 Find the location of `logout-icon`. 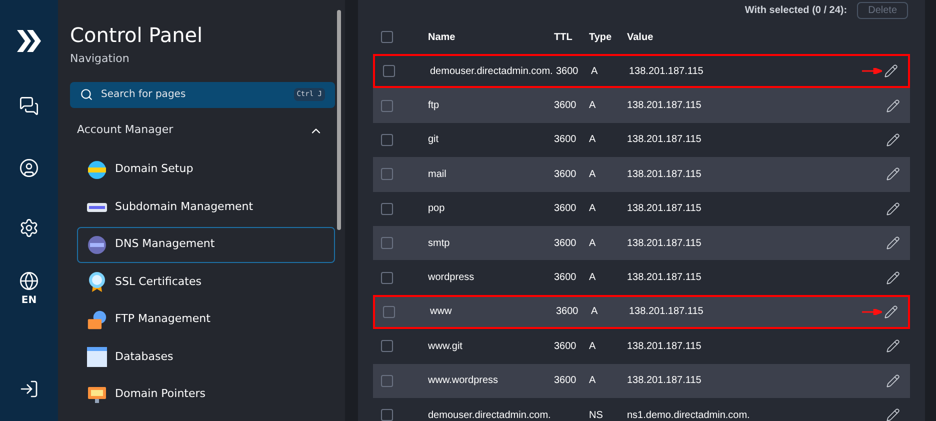

logout-icon is located at coordinates (29, 389).